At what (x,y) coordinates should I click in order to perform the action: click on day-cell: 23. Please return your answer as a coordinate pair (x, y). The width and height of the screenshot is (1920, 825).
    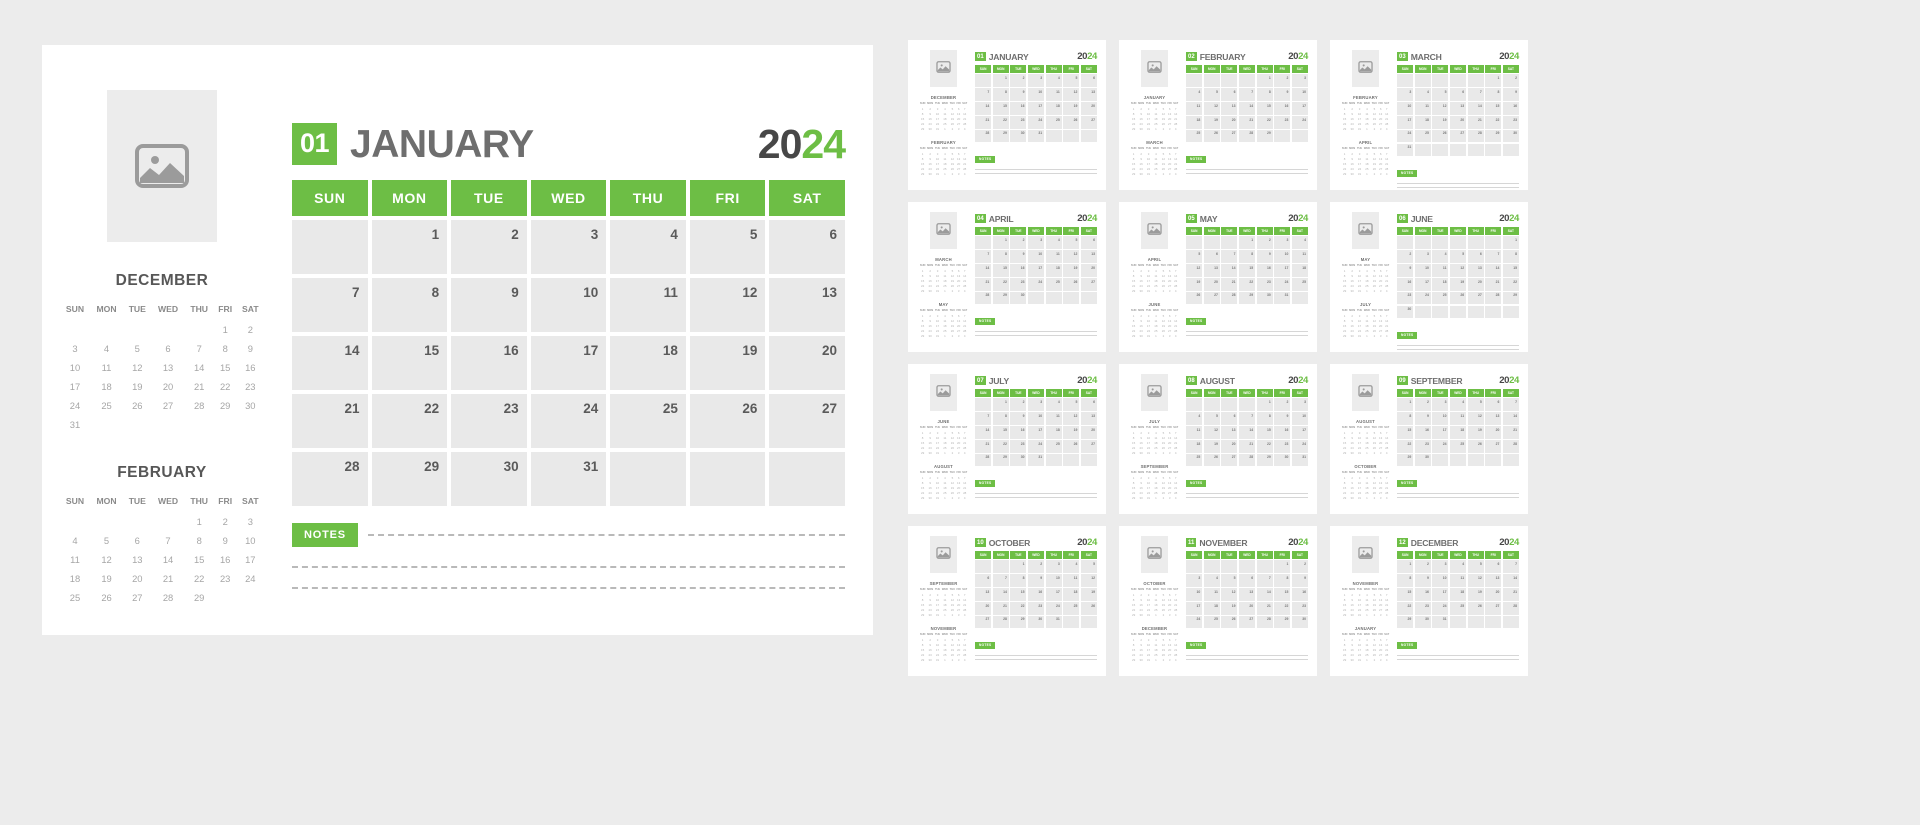
    Looking at the image, I should click on (489, 421).